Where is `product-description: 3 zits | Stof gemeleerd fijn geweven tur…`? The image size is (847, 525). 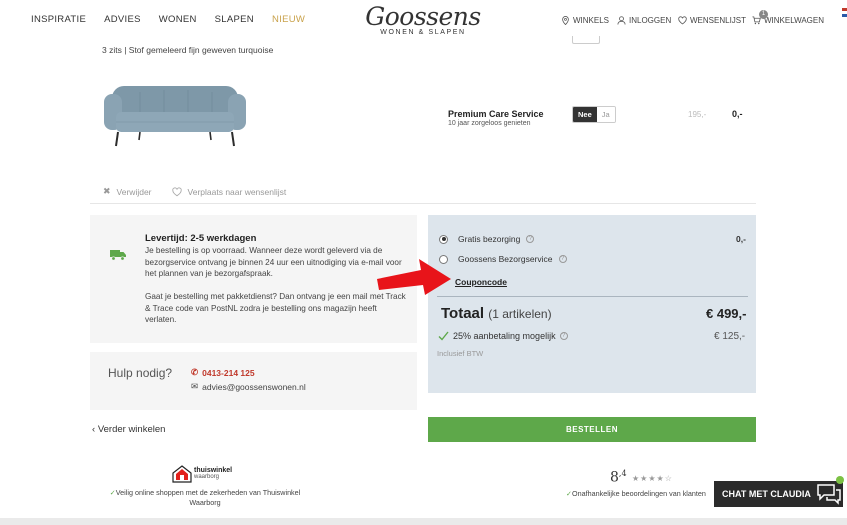 product-description: 3 zits | Stof gemeleerd fijn geweven tur… is located at coordinates (188, 50).